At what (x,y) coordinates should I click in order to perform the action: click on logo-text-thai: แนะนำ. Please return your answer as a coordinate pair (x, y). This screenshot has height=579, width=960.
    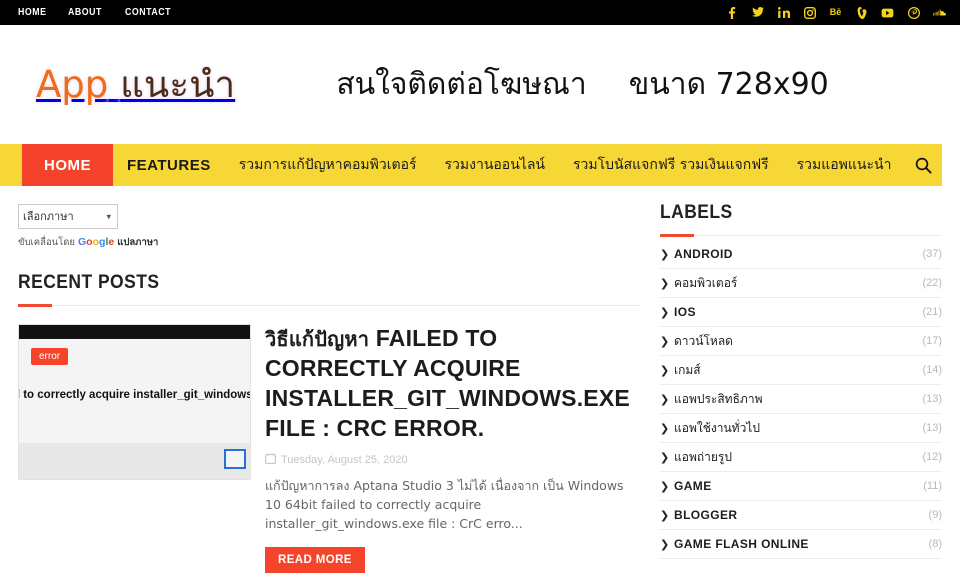
    Looking at the image, I should click on (178, 84).